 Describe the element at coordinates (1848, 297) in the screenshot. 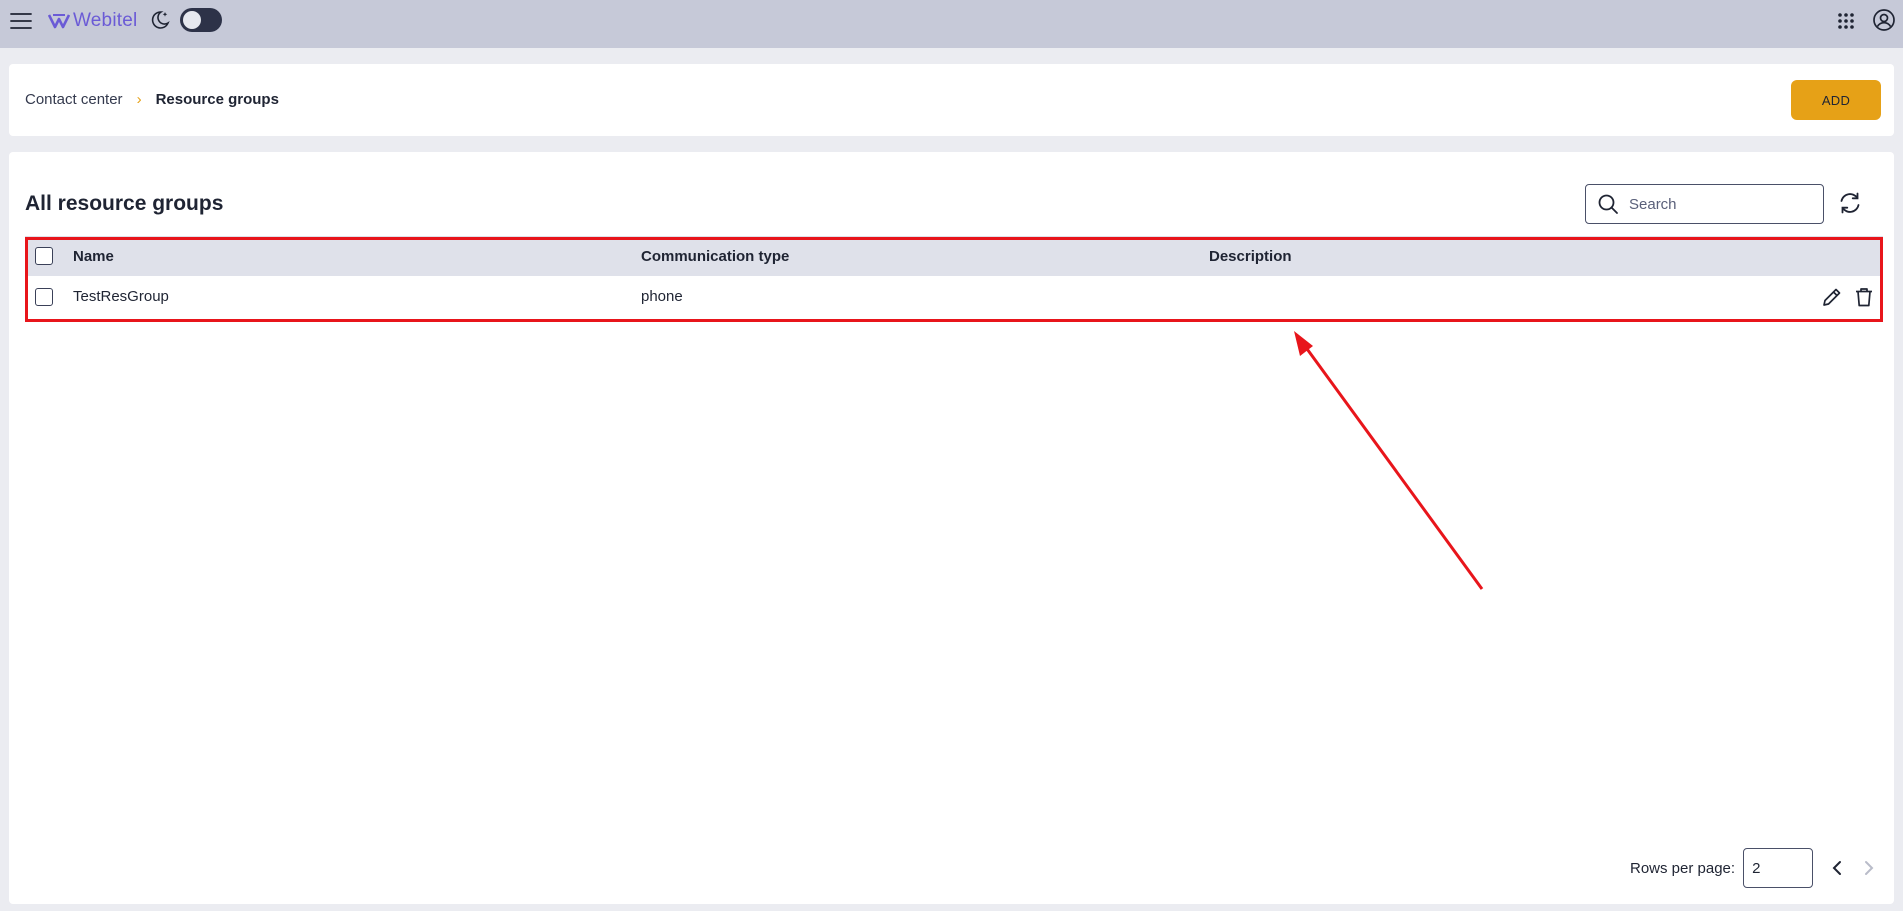

I see `row-actions` at that location.